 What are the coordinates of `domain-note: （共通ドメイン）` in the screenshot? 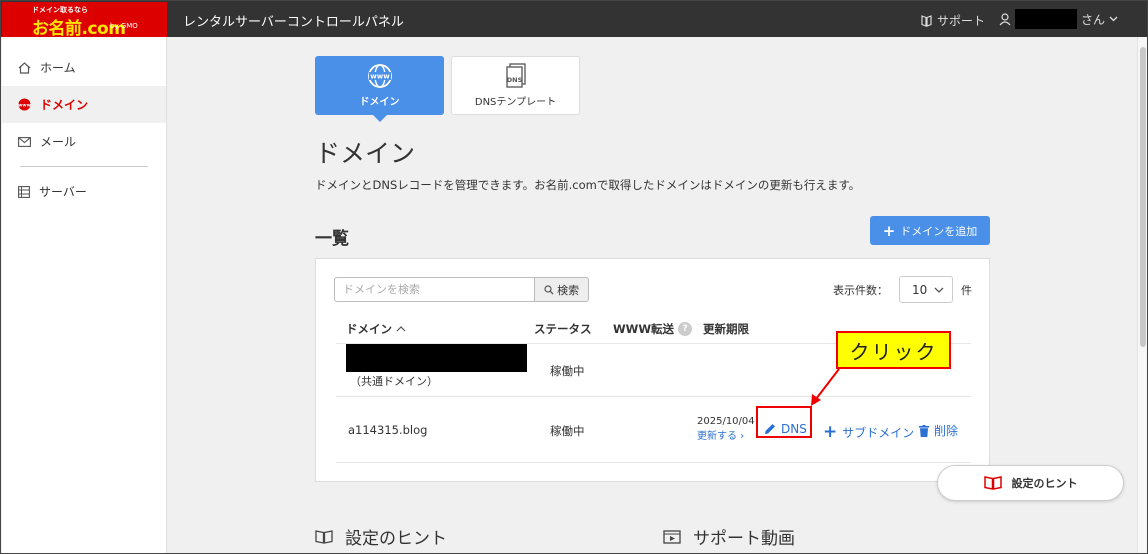 It's located at (394, 381).